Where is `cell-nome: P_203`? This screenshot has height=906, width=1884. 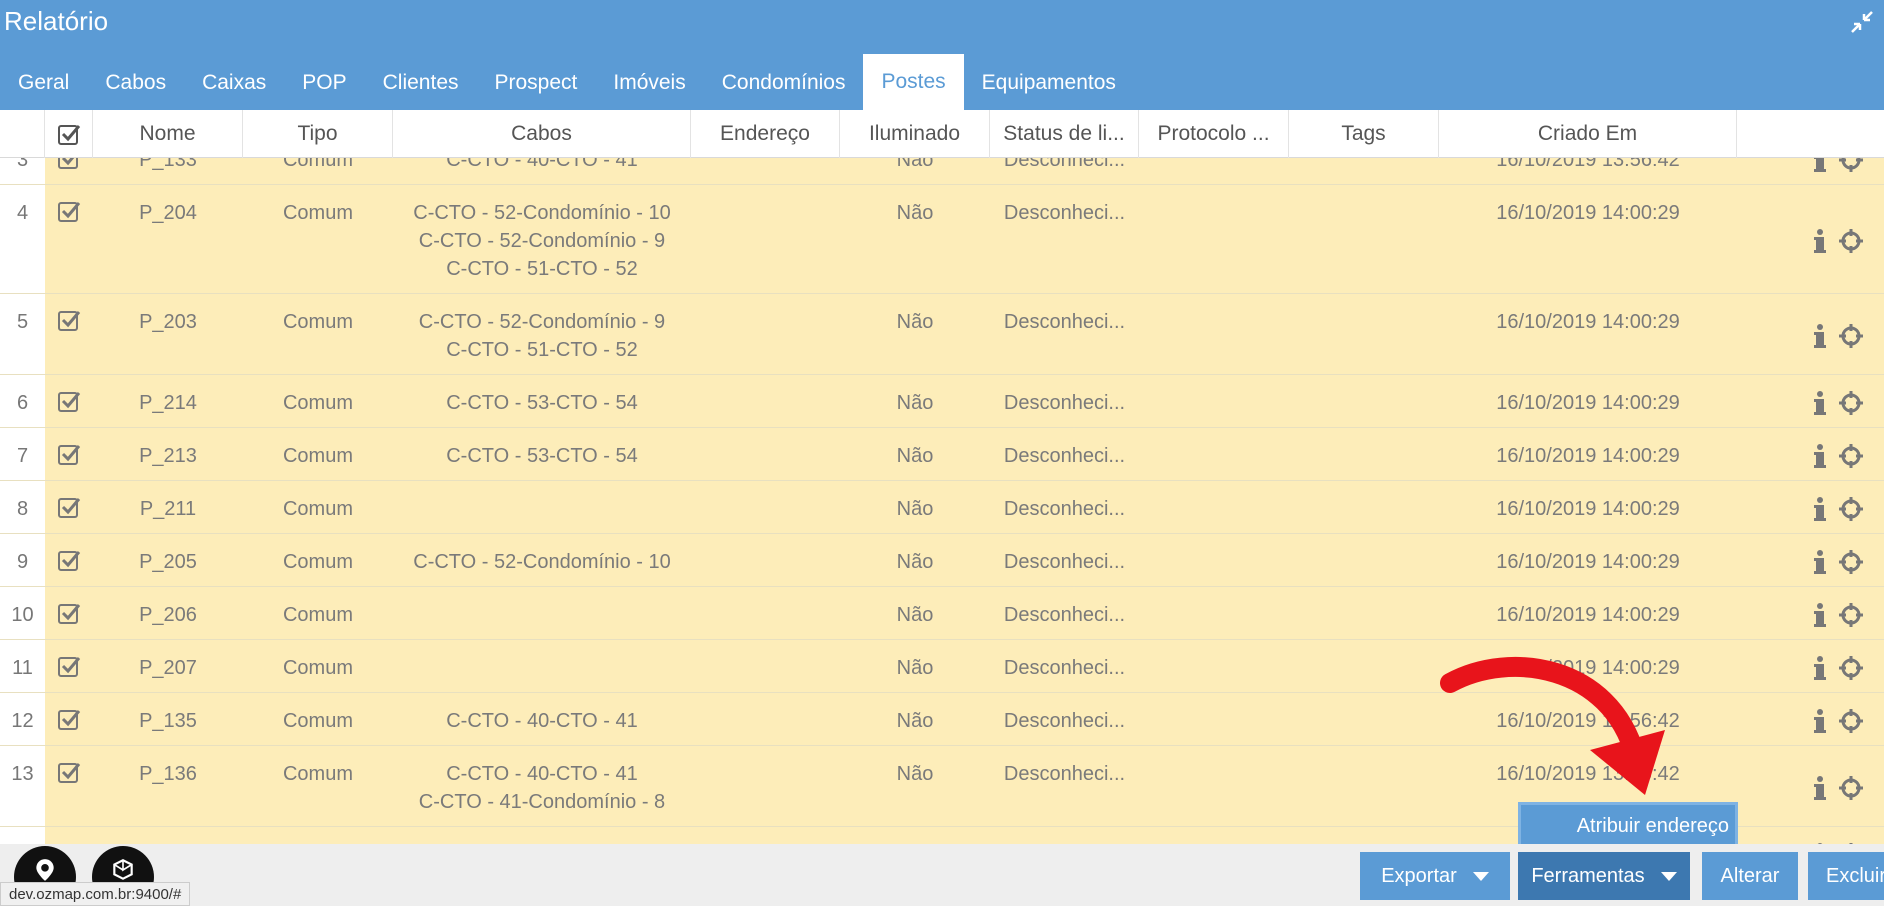 cell-nome: P_203 is located at coordinates (168, 334).